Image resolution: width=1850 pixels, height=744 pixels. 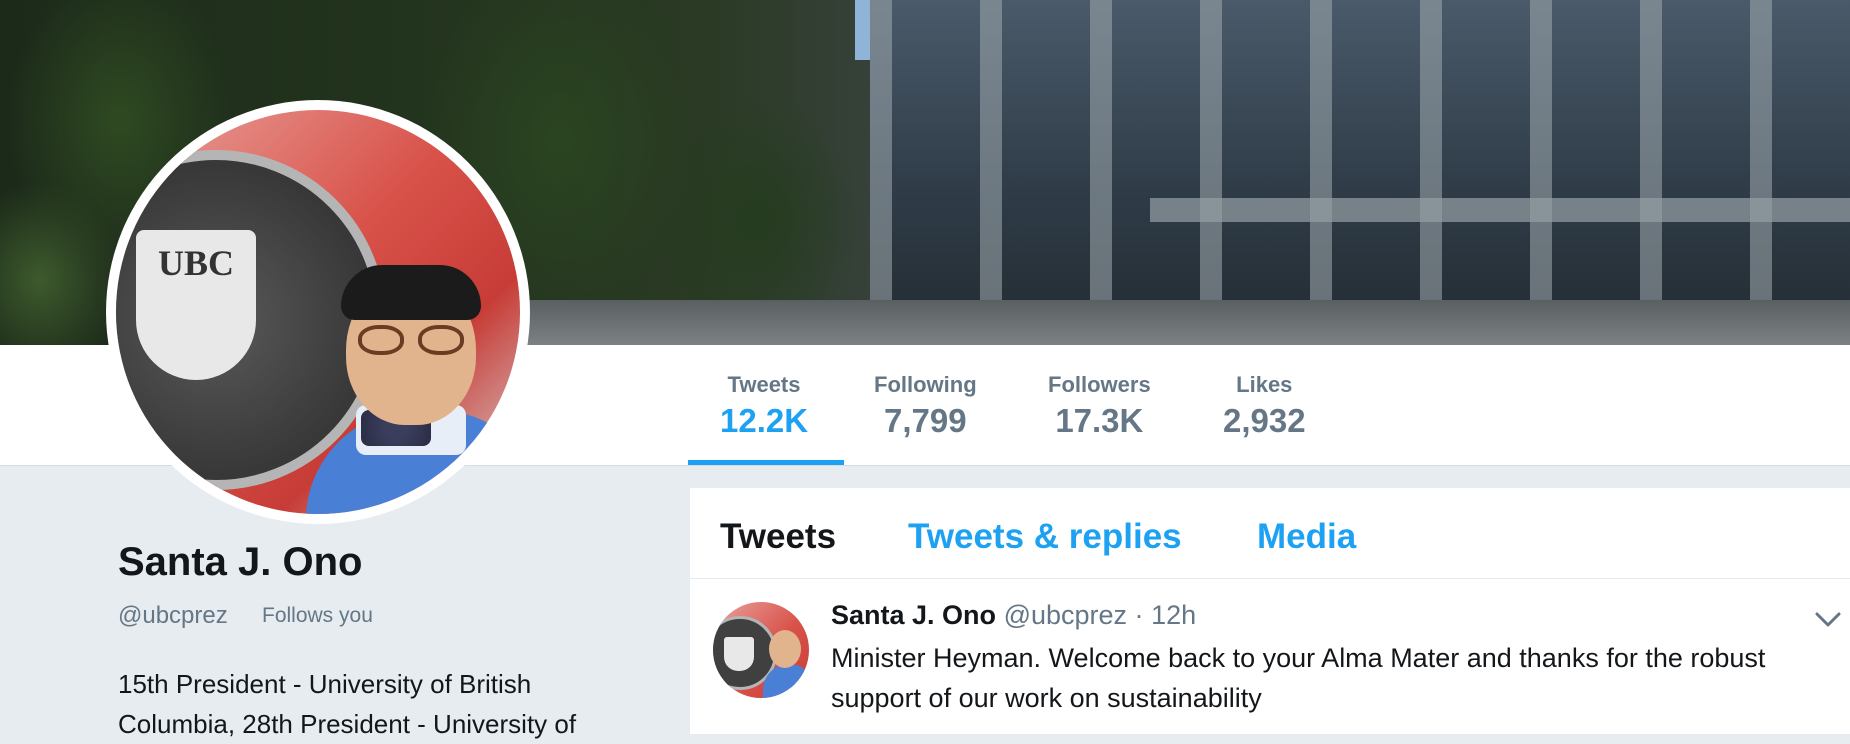 What do you see at coordinates (240, 562) in the screenshot?
I see `profile-name: Santa J. Ono` at bounding box center [240, 562].